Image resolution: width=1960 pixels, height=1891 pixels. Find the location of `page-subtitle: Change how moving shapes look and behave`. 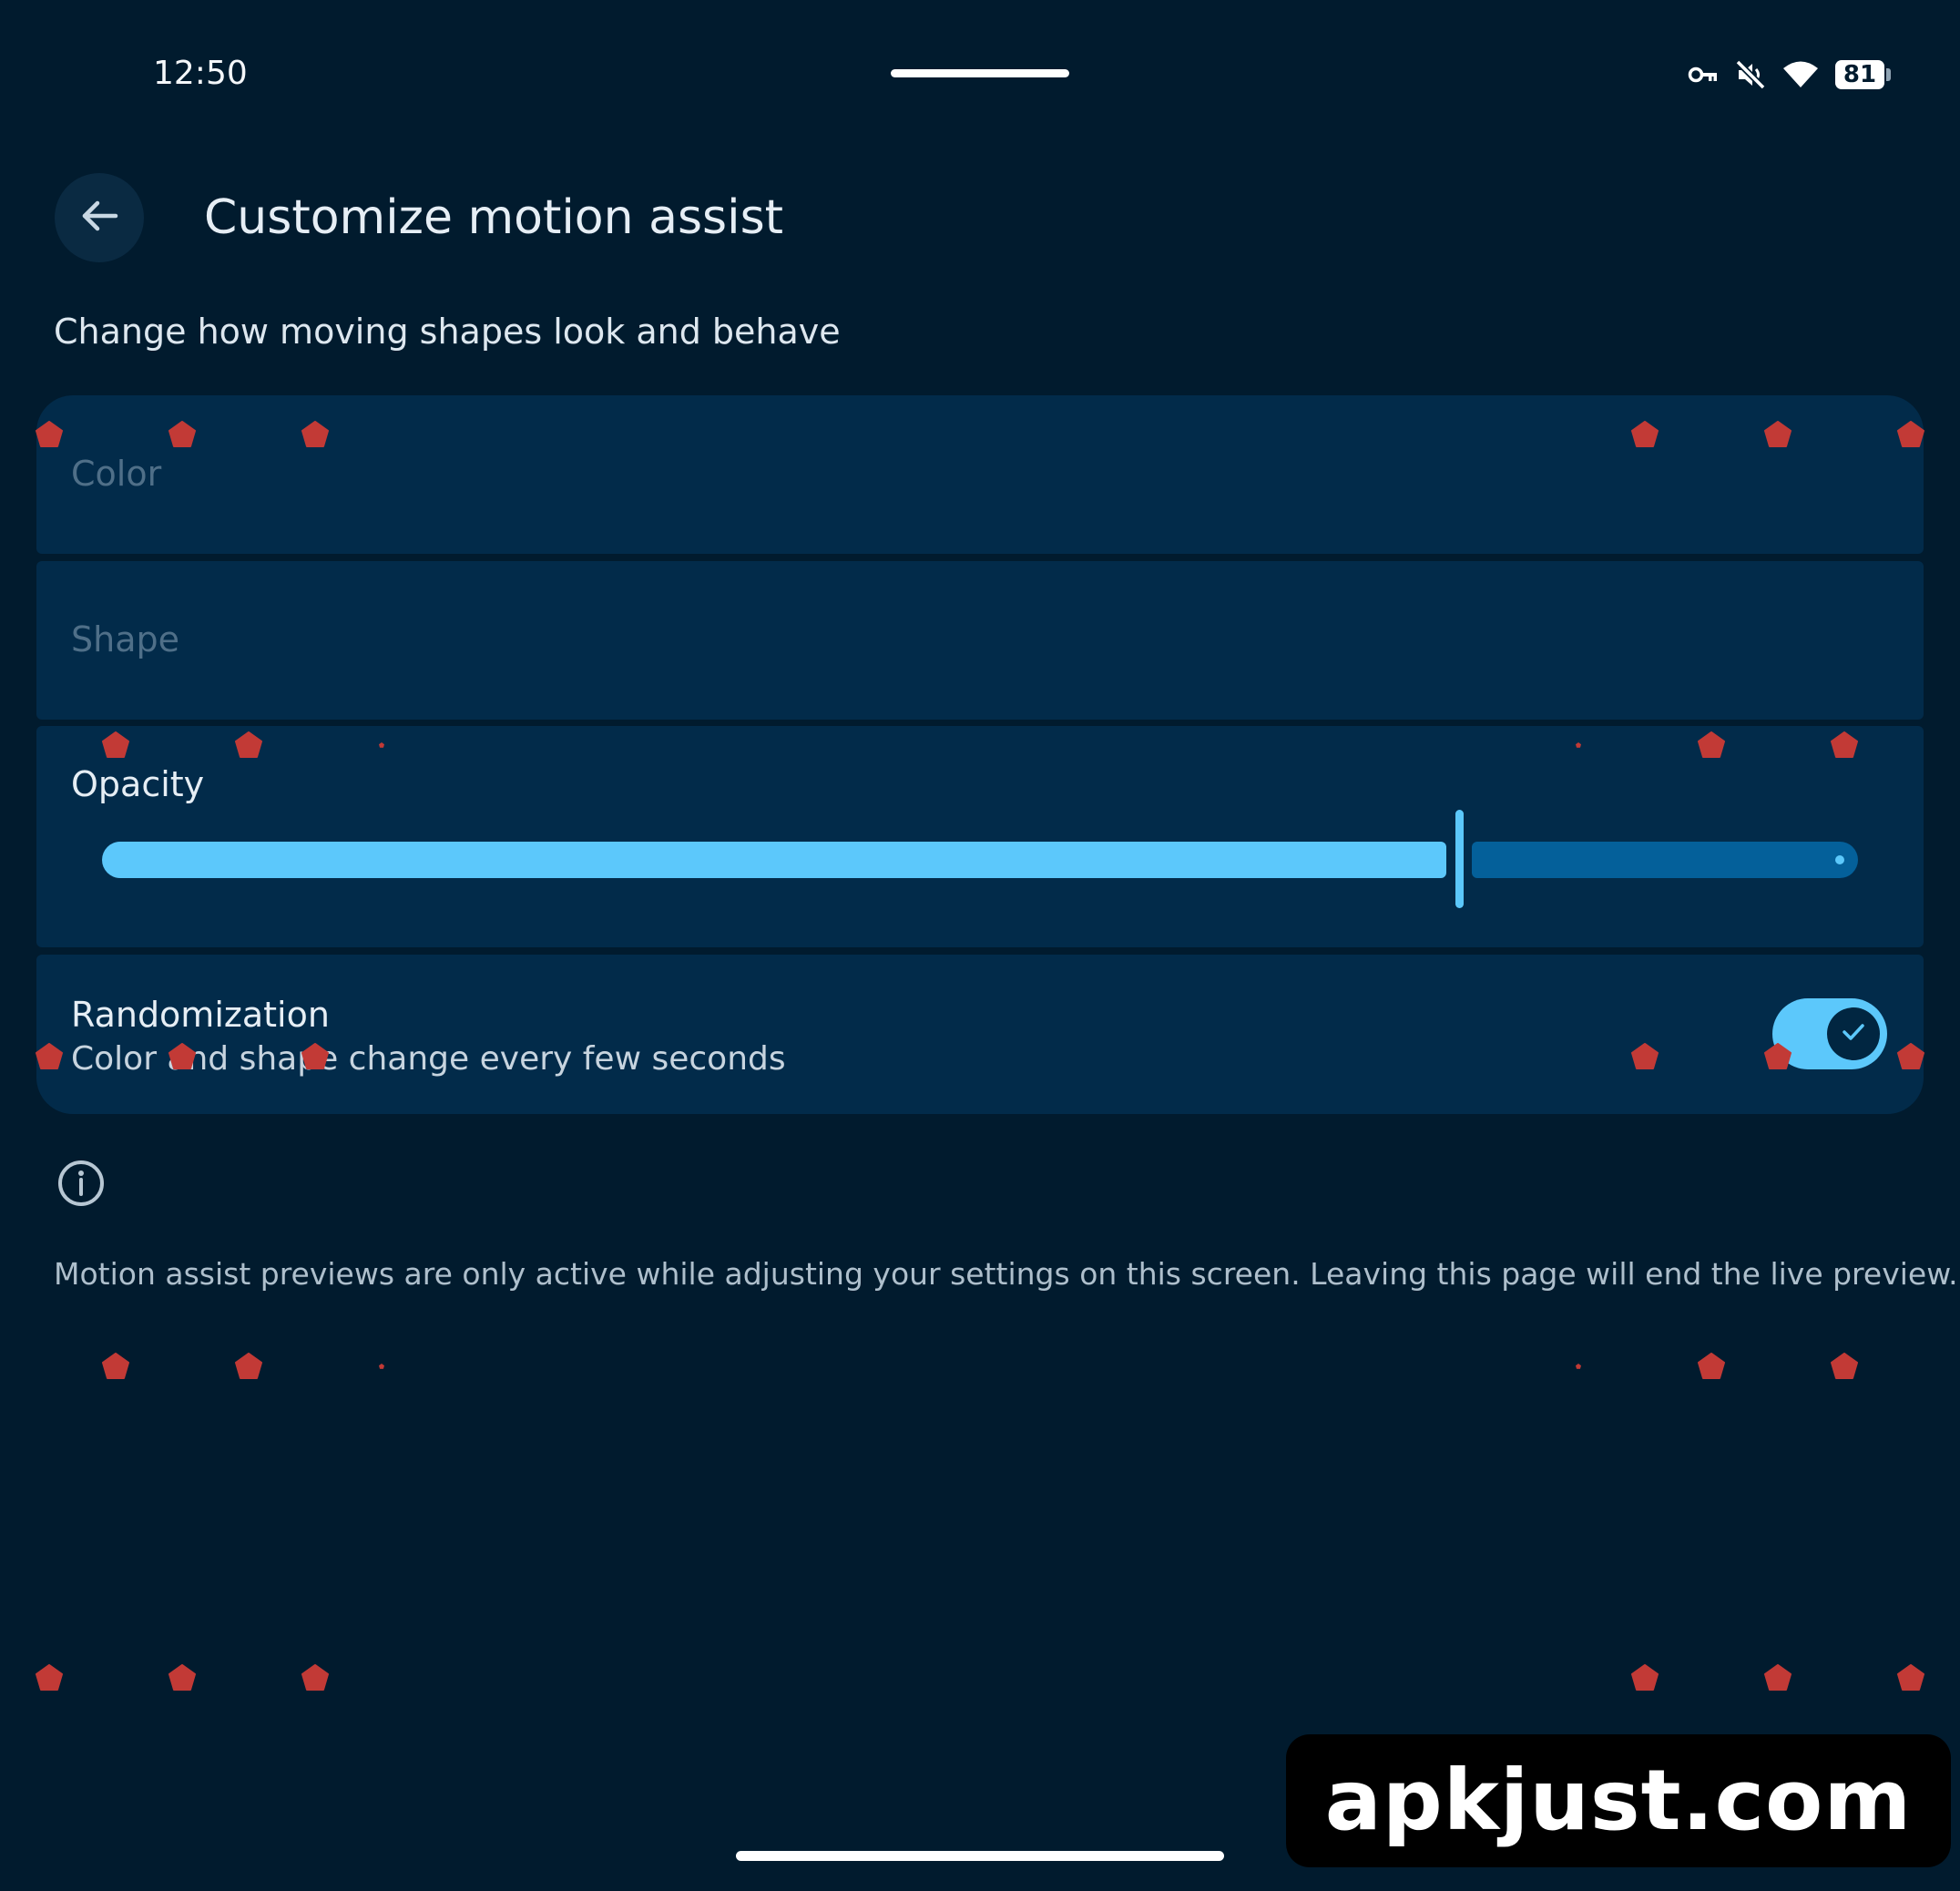

page-subtitle: Change how moving shapes look and behave is located at coordinates (448, 332).